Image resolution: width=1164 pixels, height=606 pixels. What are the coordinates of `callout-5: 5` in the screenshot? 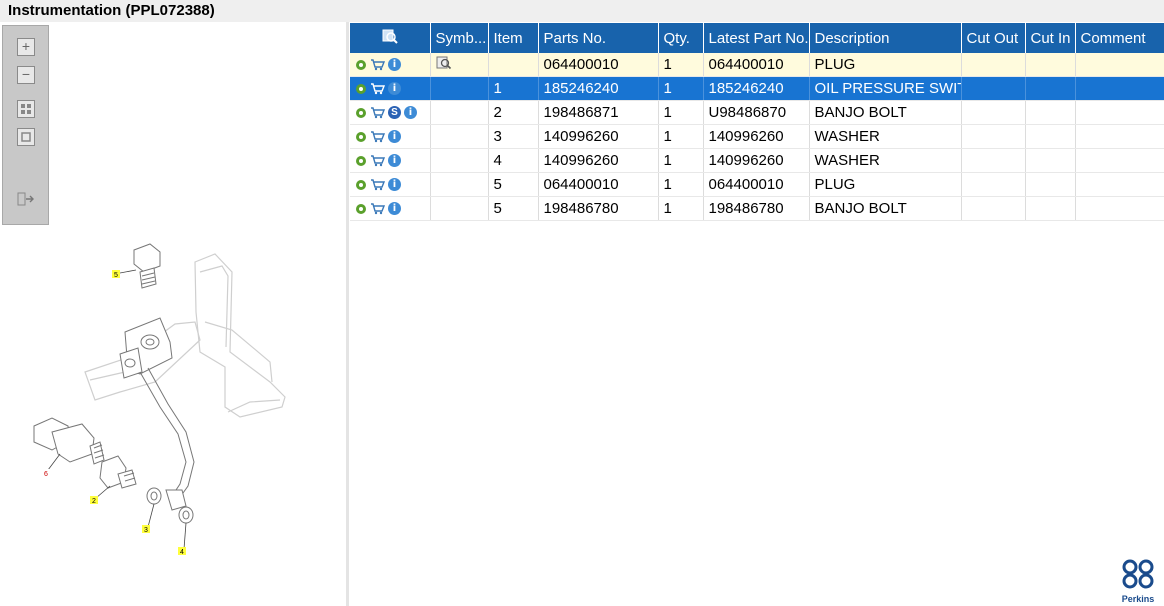 It's located at (116, 275).